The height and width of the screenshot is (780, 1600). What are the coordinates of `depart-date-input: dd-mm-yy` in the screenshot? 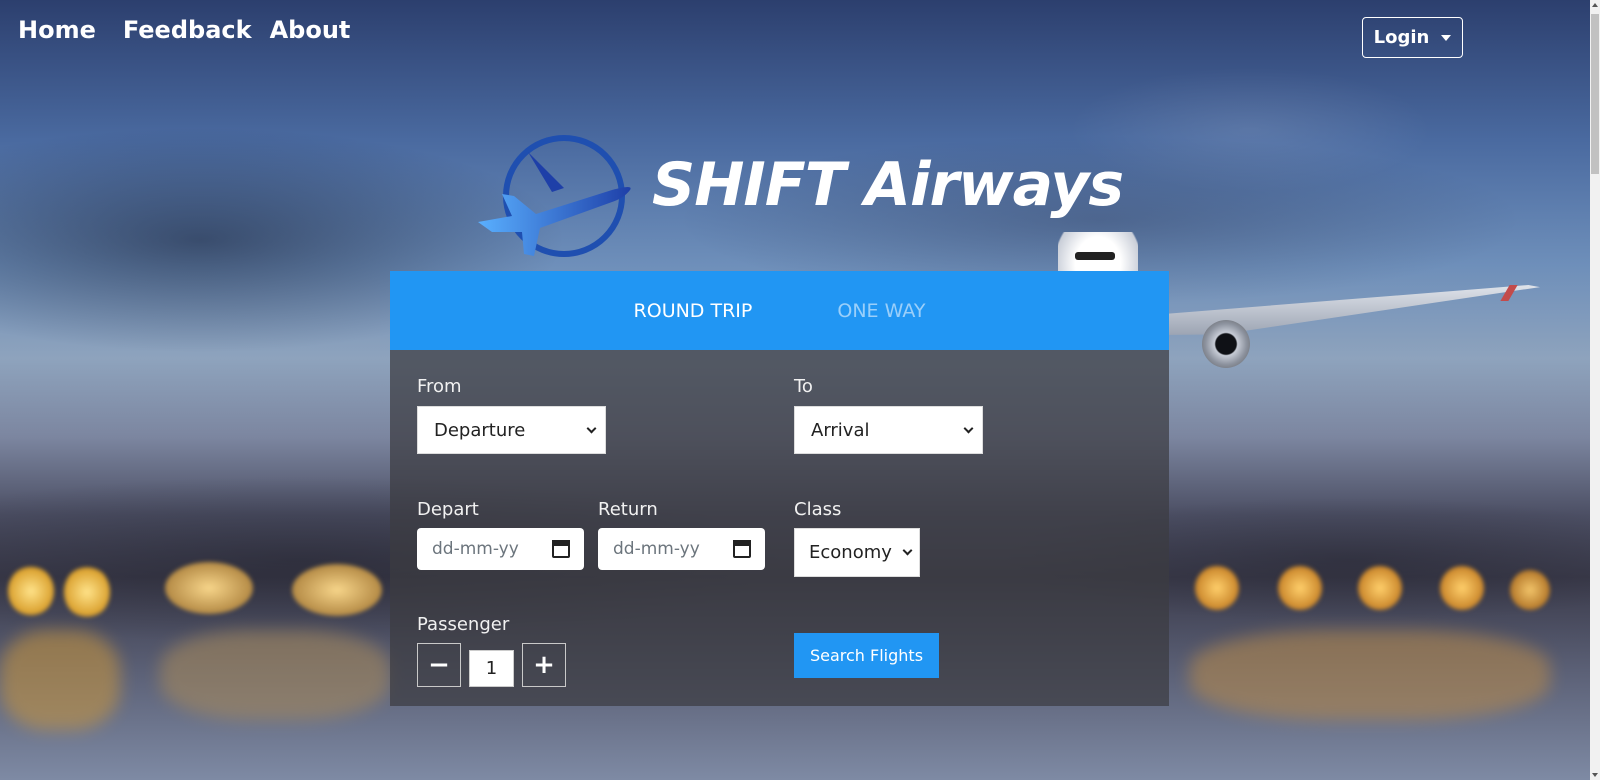 It's located at (500, 549).